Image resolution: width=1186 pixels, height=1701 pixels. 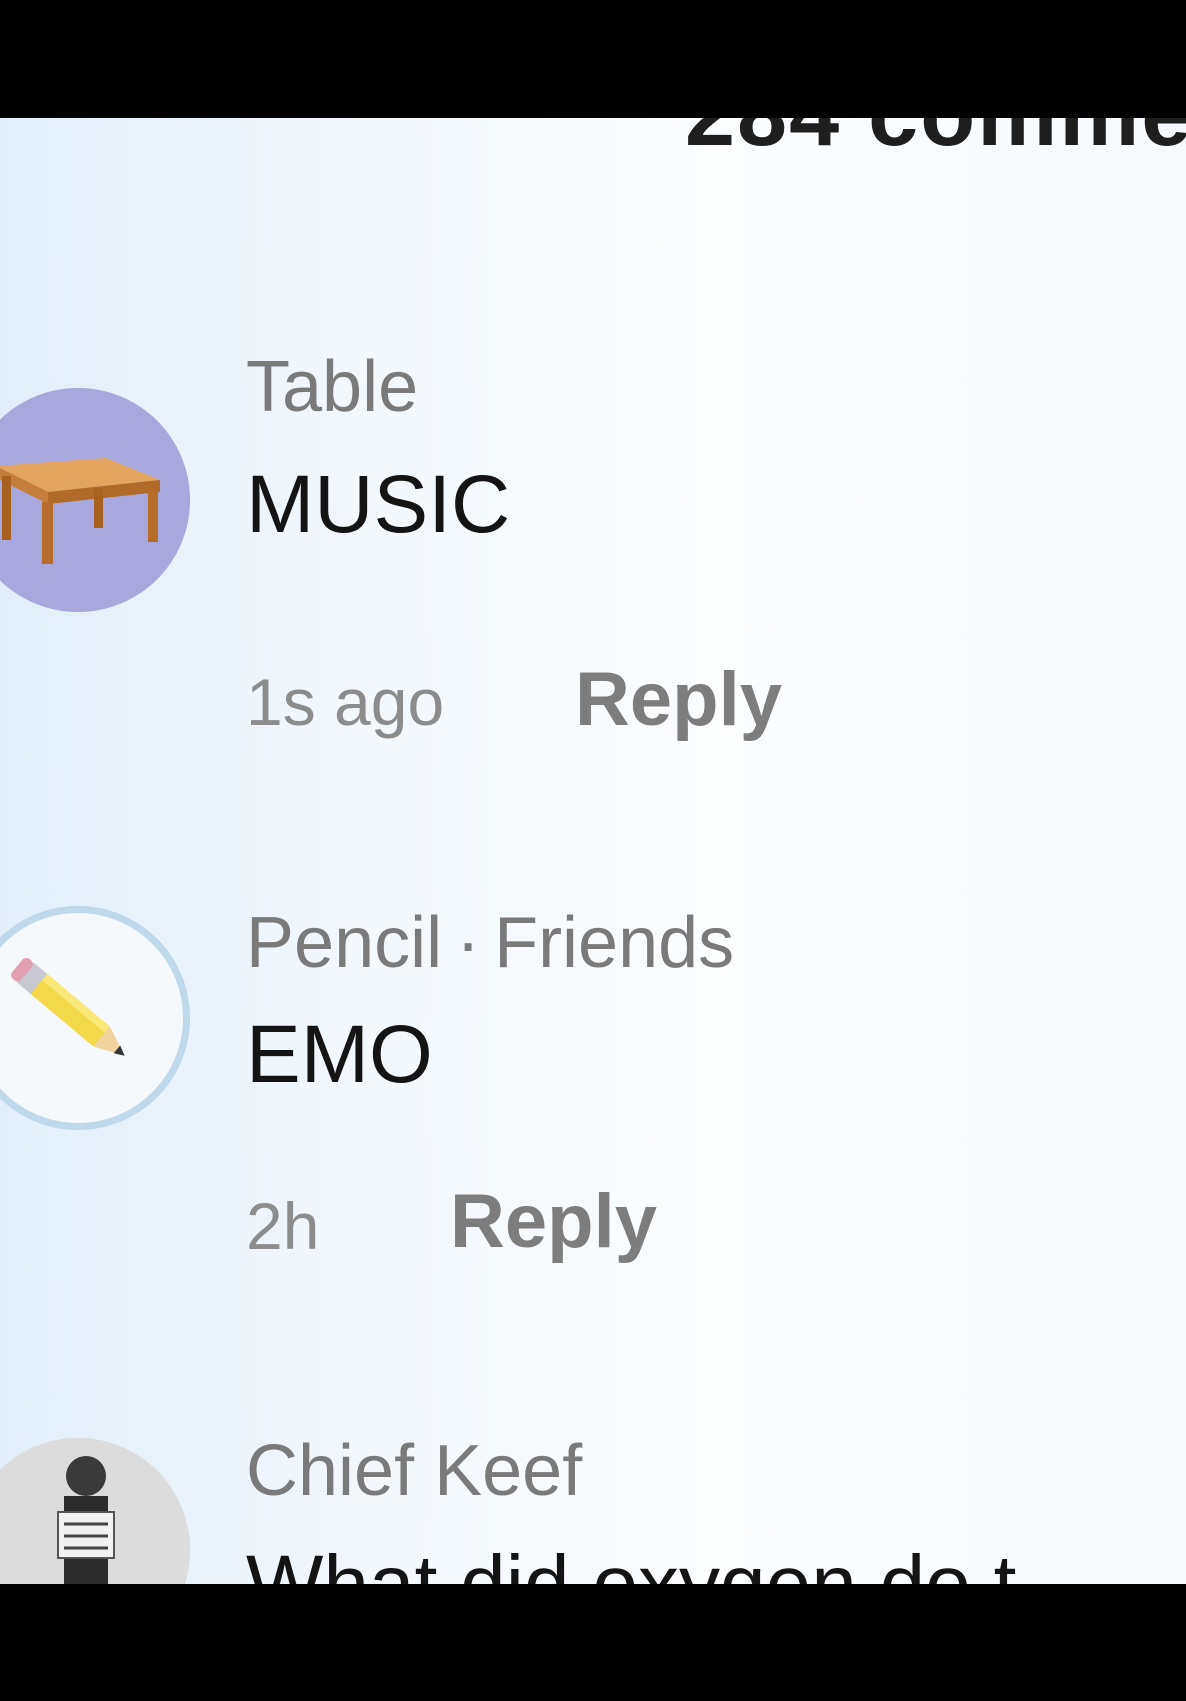 I want to click on person-photo, so click(x=95, y=1511).